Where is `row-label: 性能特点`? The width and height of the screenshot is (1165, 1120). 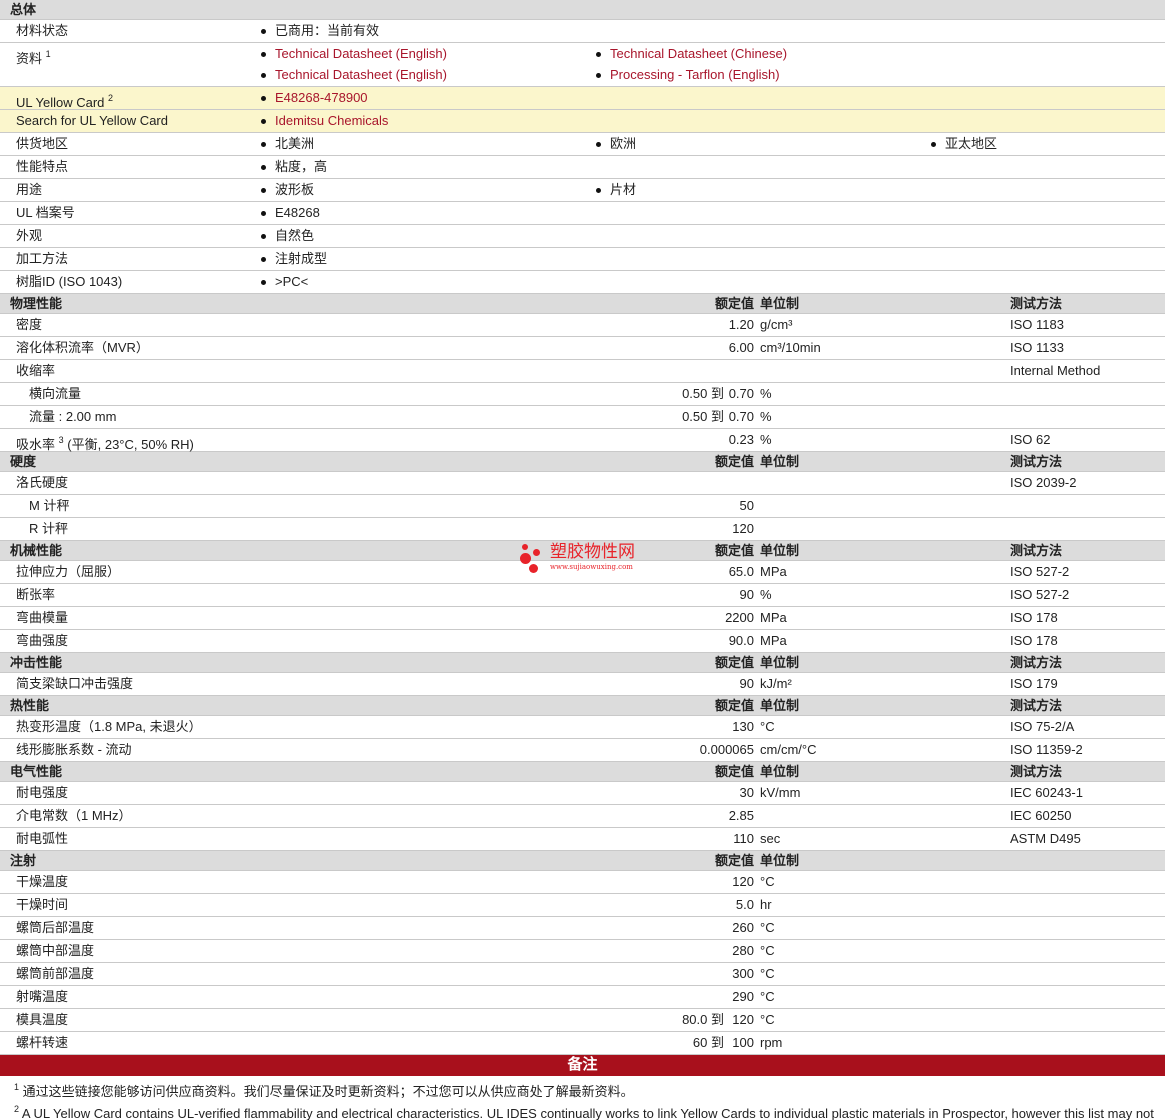
row-label: 性能特点 is located at coordinates (42, 166).